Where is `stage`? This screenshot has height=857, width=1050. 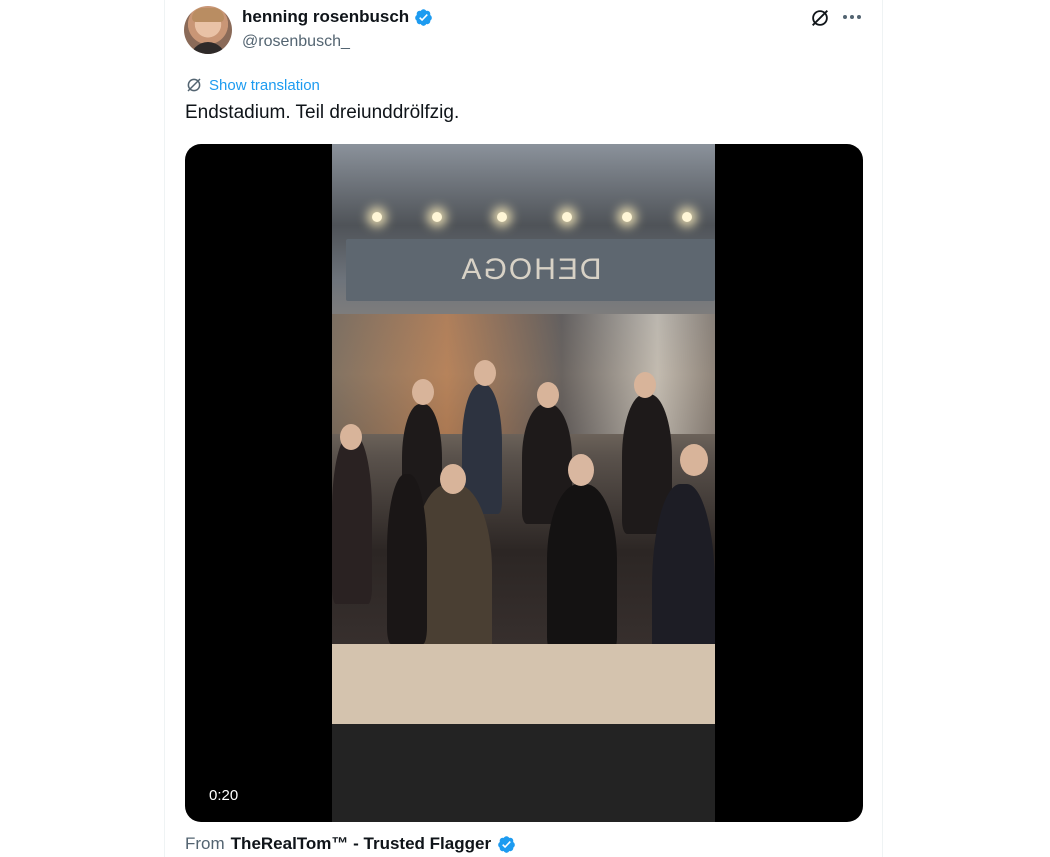
stage is located at coordinates (523, 684).